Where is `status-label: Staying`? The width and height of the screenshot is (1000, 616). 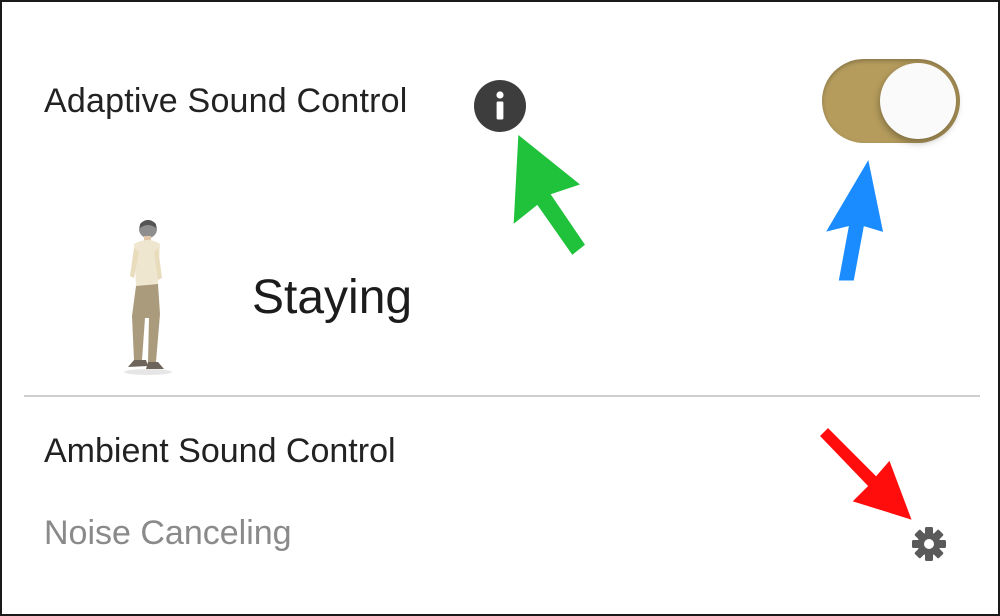 status-label: Staying is located at coordinates (332, 297).